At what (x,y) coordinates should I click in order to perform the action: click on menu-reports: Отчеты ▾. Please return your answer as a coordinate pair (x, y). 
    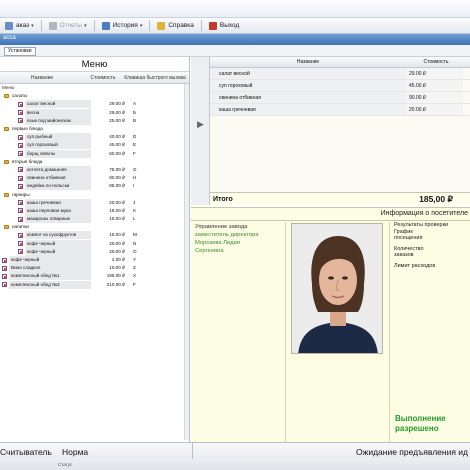
    Looking at the image, I should click on (68, 26).